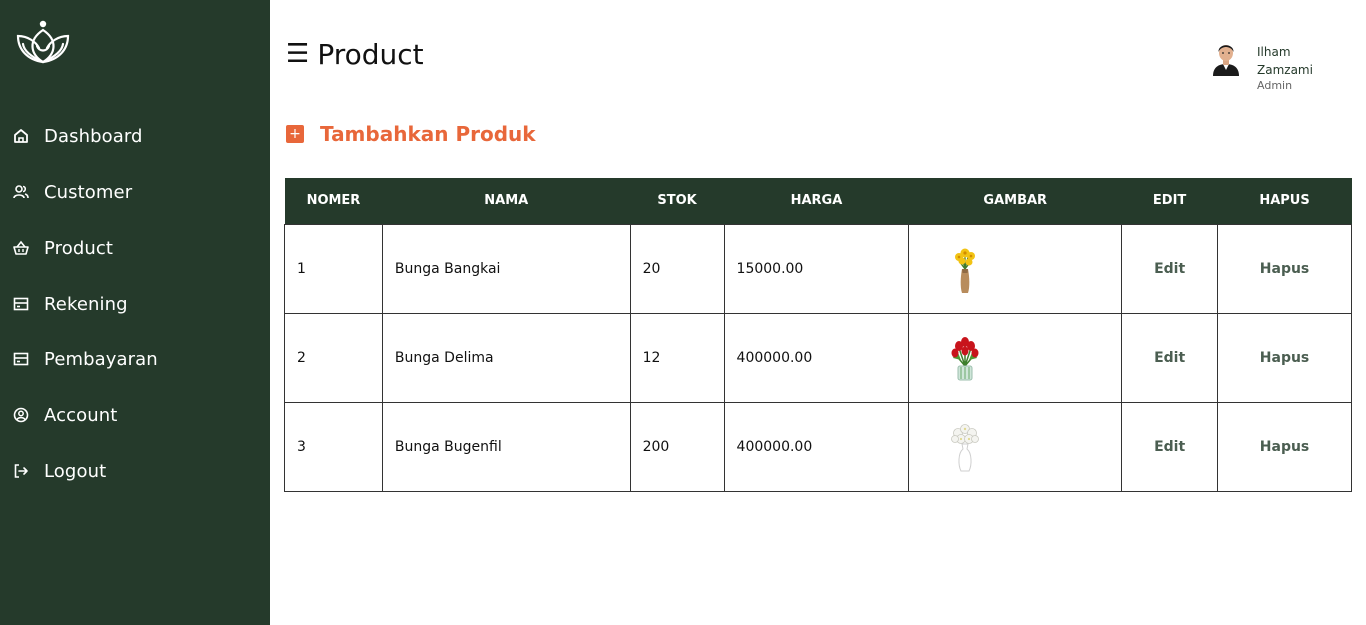 This screenshot has height=625, width=1366. Describe the element at coordinates (93, 136) in the screenshot. I see `sidebar-item-label: Dashboard` at that location.